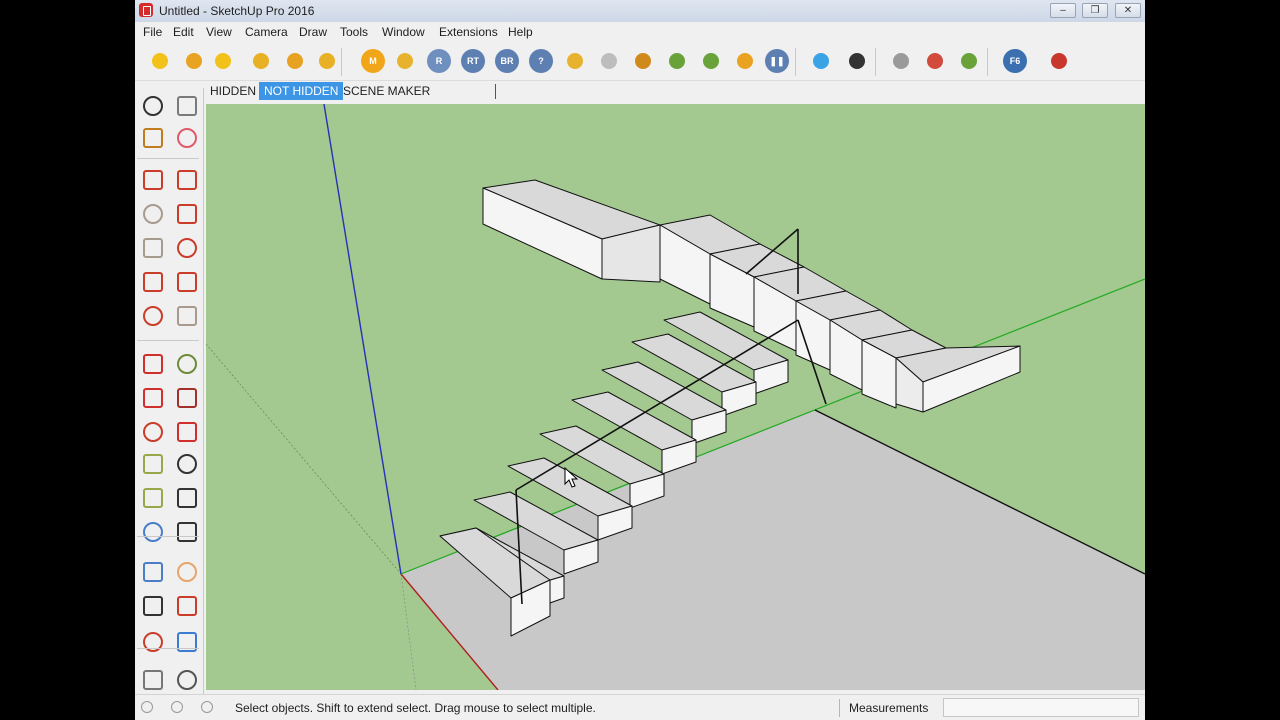 The image size is (1280, 720). Describe the element at coordinates (207, 707) in the screenshot. I see `user-icon` at that location.